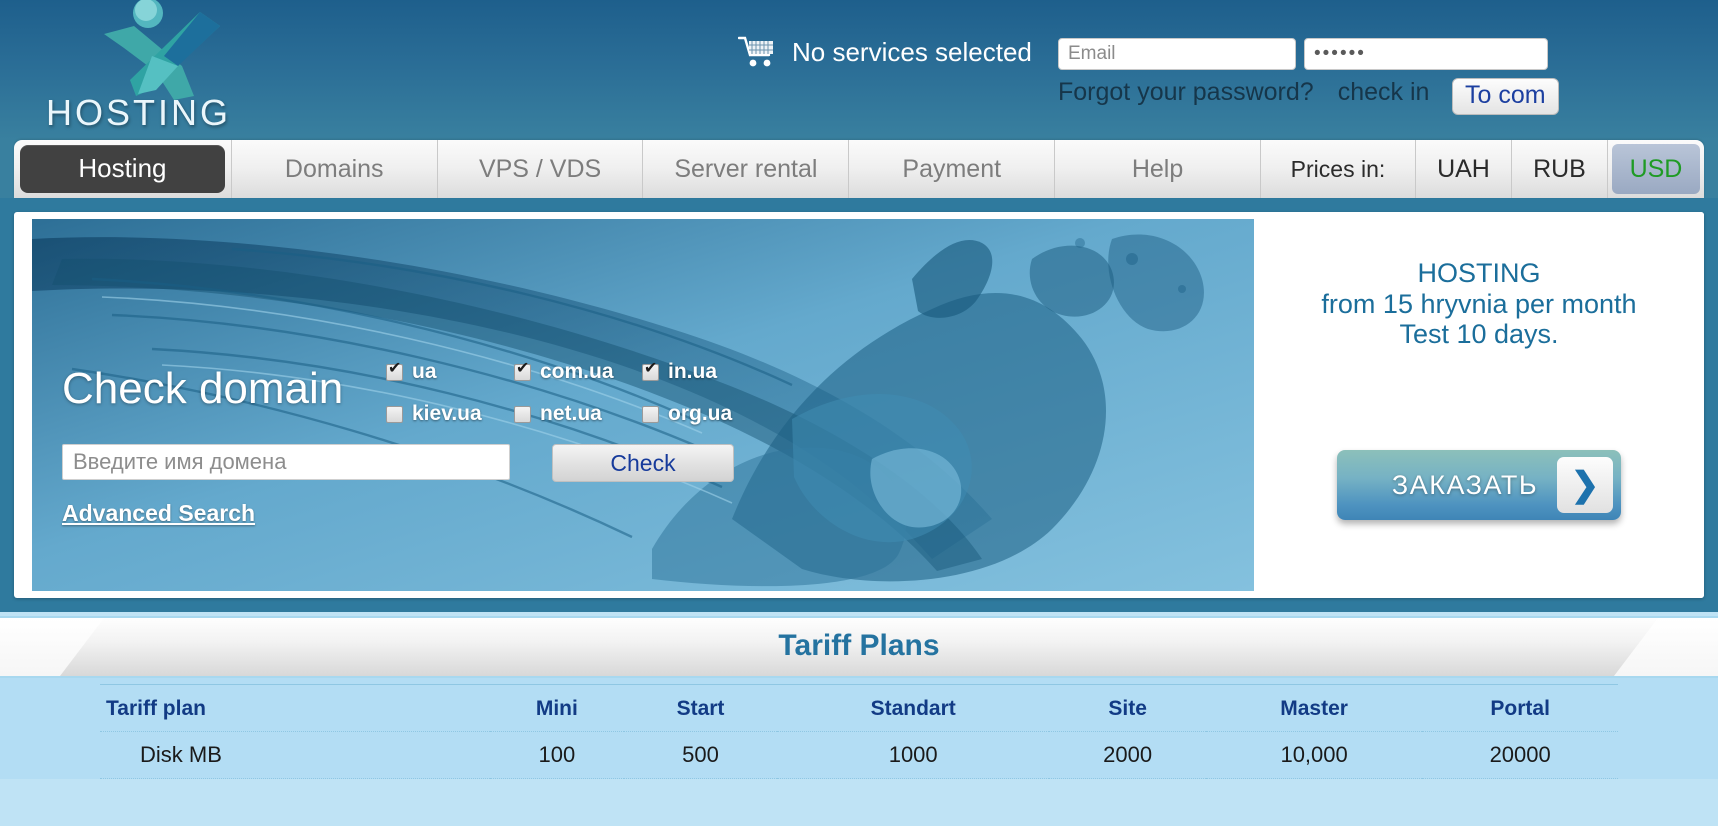  Describe the element at coordinates (541, 169) in the screenshot. I see `nav-tab-vps-vds: VPS / VDS` at that location.